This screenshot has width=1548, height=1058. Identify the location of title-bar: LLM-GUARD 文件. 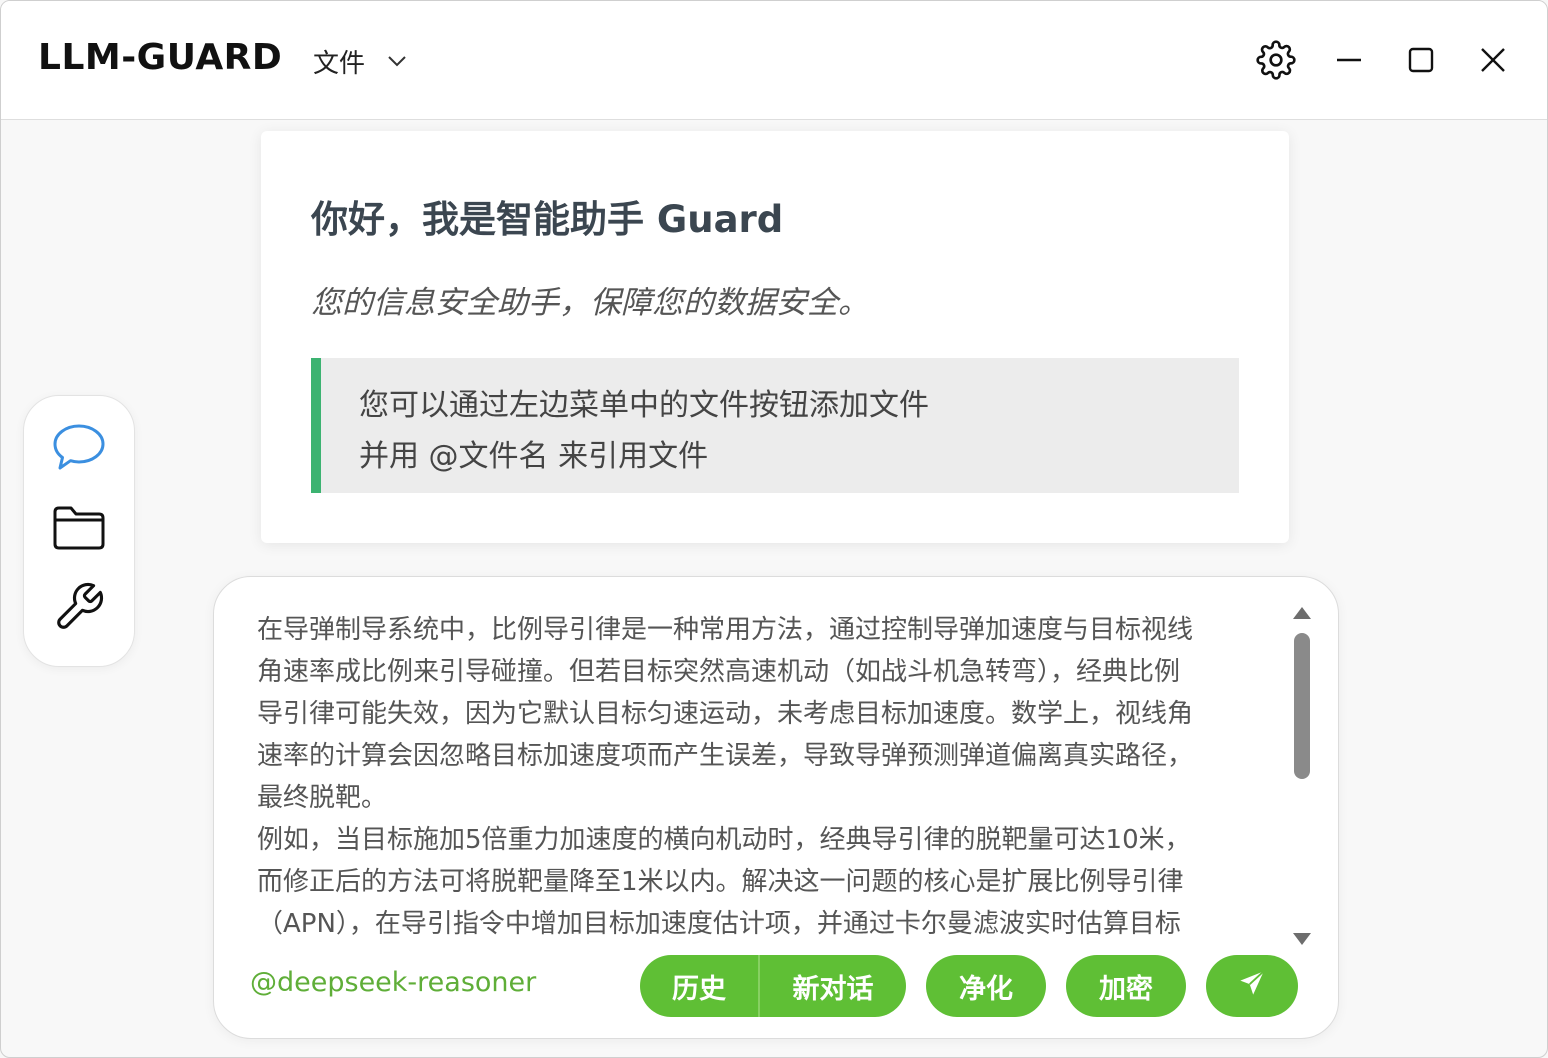
(774, 60).